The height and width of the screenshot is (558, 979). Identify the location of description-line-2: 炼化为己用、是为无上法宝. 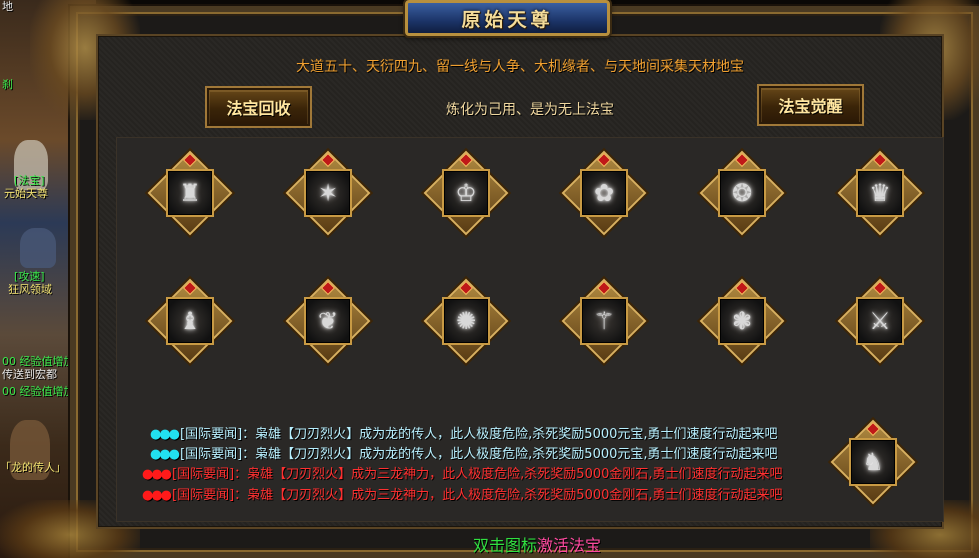
(530, 110).